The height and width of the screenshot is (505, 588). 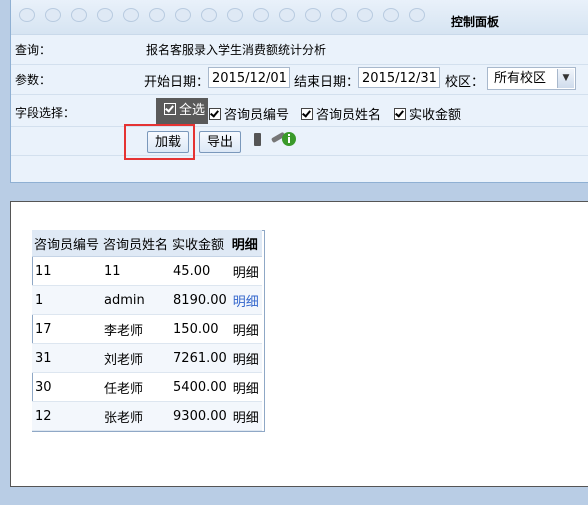 What do you see at coordinates (475, 22) in the screenshot?
I see `panel-title: 控制面板` at bounding box center [475, 22].